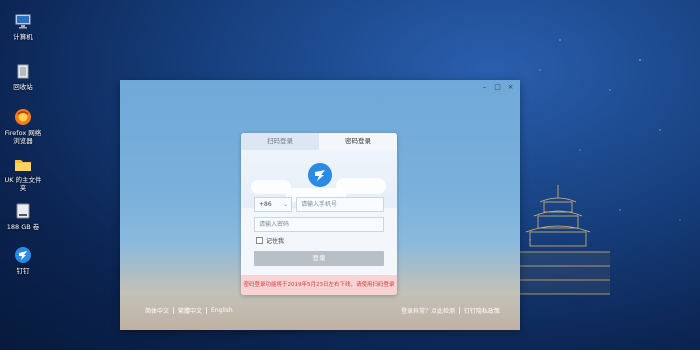  Describe the element at coordinates (484, 87) in the screenshot. I see `minimize-button: –` at that location.